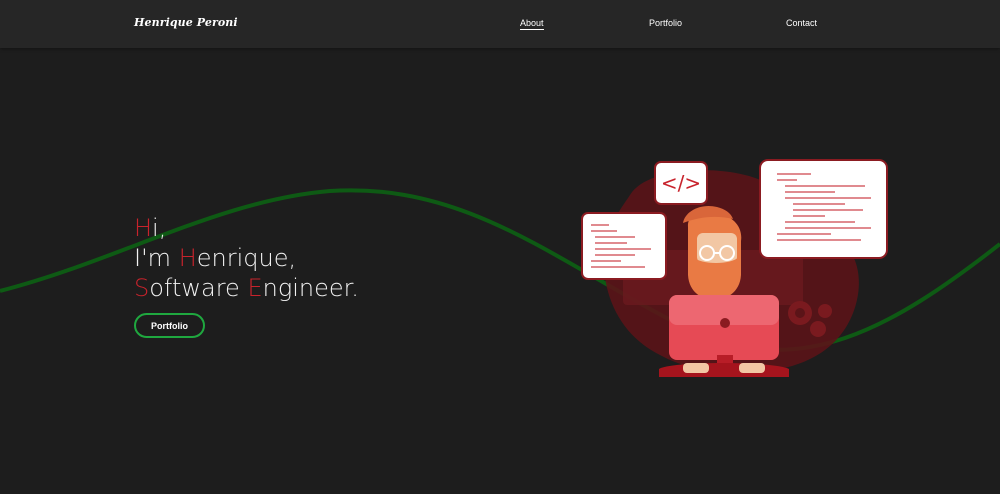  Describe the element at coordinates (310, 288) in the screenshot. I see `hero-text: ngineer.` at that location.